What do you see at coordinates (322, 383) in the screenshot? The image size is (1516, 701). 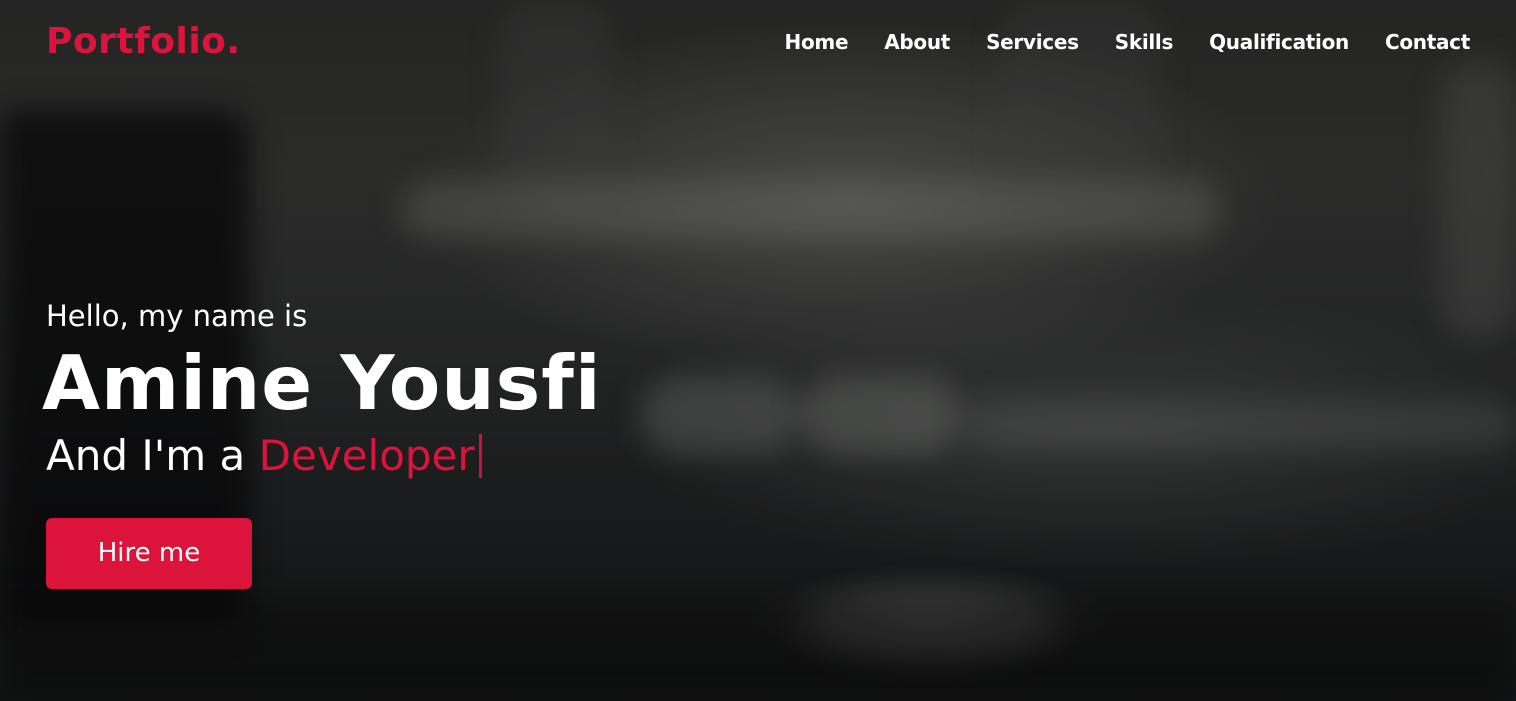 I see `hero-name: Amine Yousfi` at bounding box center [322, 383].